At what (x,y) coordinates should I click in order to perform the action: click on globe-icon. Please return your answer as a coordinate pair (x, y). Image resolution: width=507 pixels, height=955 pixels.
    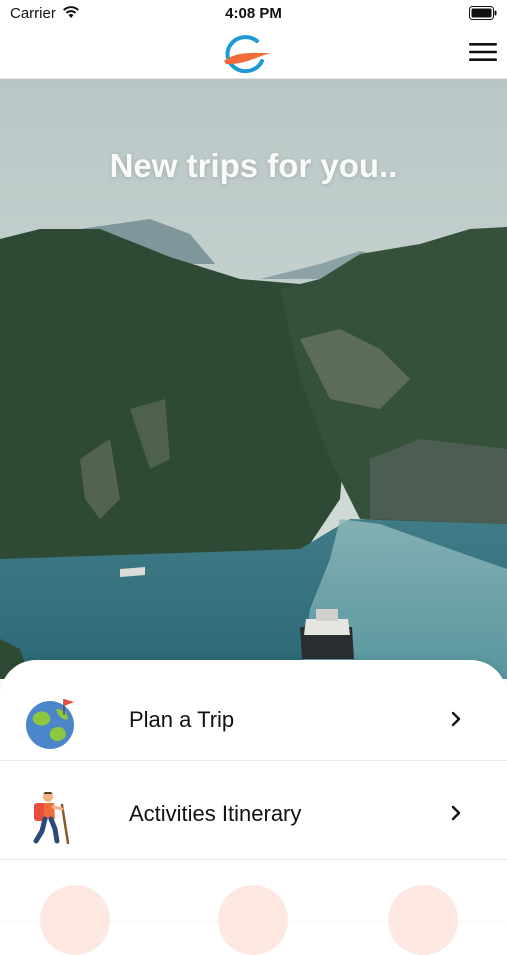
    Looking at the image, I should click on (50, 724).